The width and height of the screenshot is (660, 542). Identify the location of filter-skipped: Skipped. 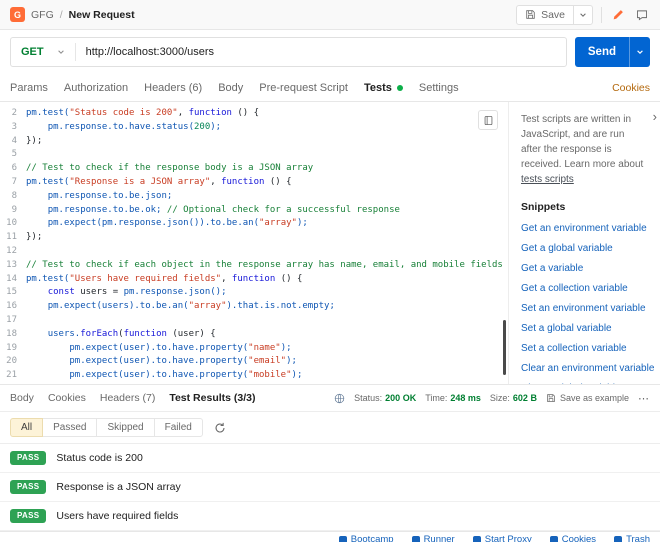
(125, 427).